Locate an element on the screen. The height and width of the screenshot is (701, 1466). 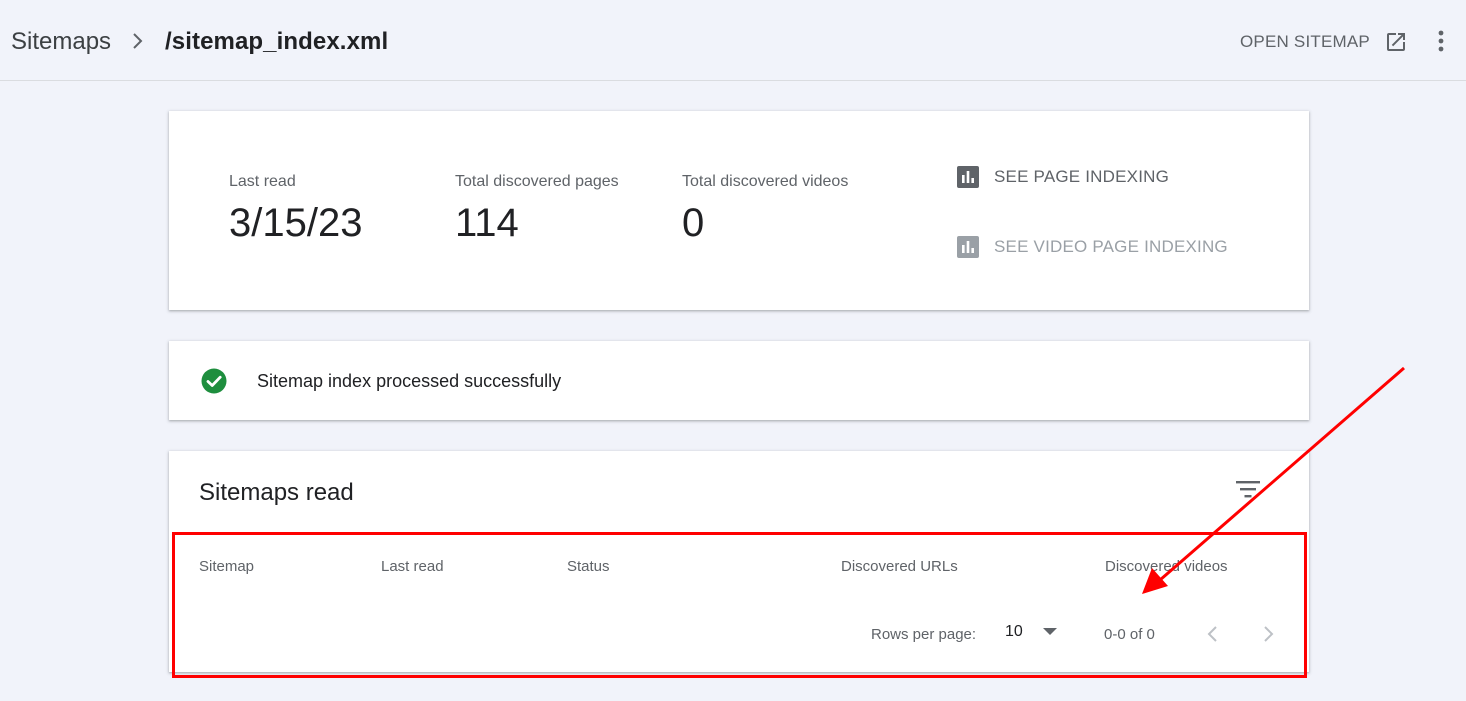
column-header-last-read: Last read is located at coordinates (412, 566).